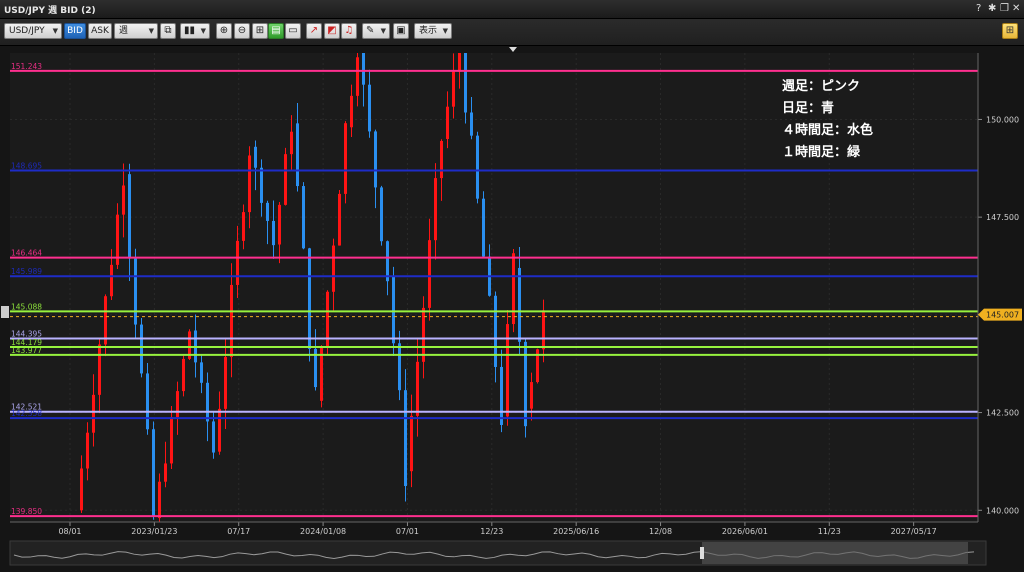 The image size is (1024, 572). Describe the element at coordinates (428, 31) in the screenshot. I see `display-label: 表示` at that location.